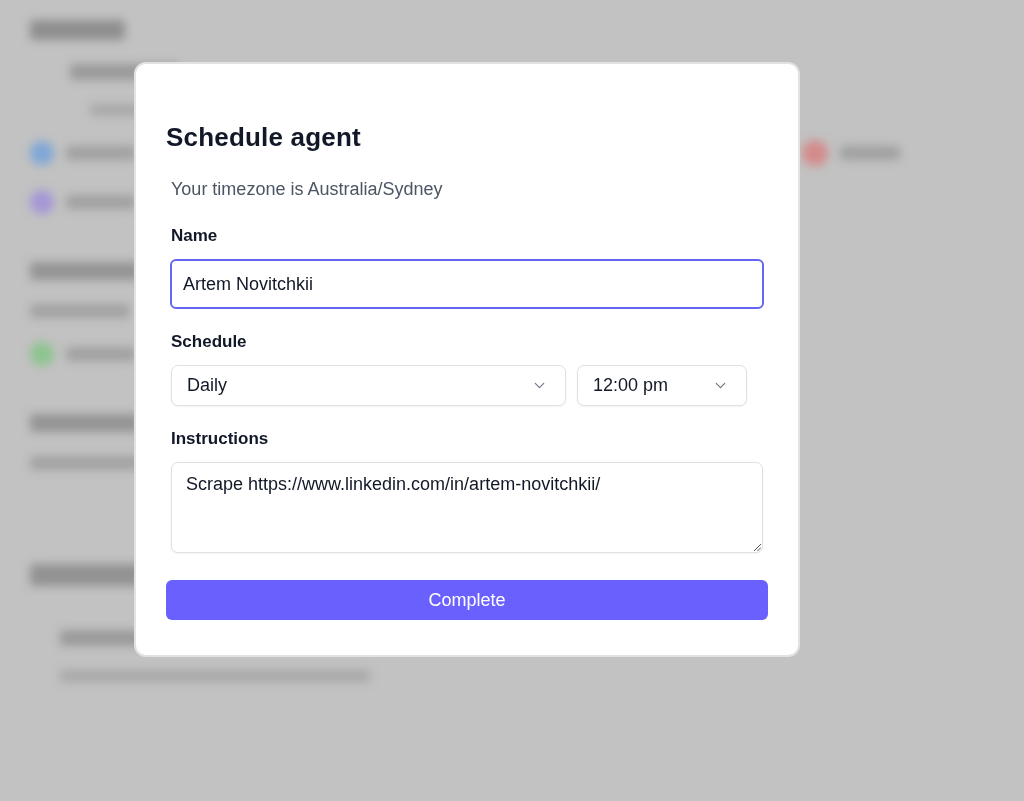 The height and width of the screenshot is (801, 1024). Describe the element at coordinates (209, 342) in the screenshot. I see `field-label: Schedule` at that location.